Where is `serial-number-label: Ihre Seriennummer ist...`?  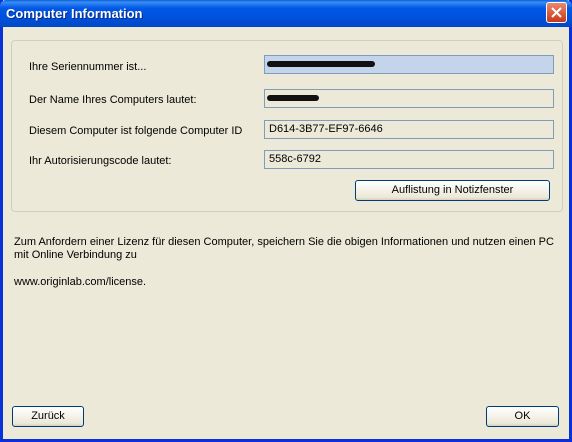
serial-number-label: Ihre Seriennummer ist... is located at coordinates (88, 67).